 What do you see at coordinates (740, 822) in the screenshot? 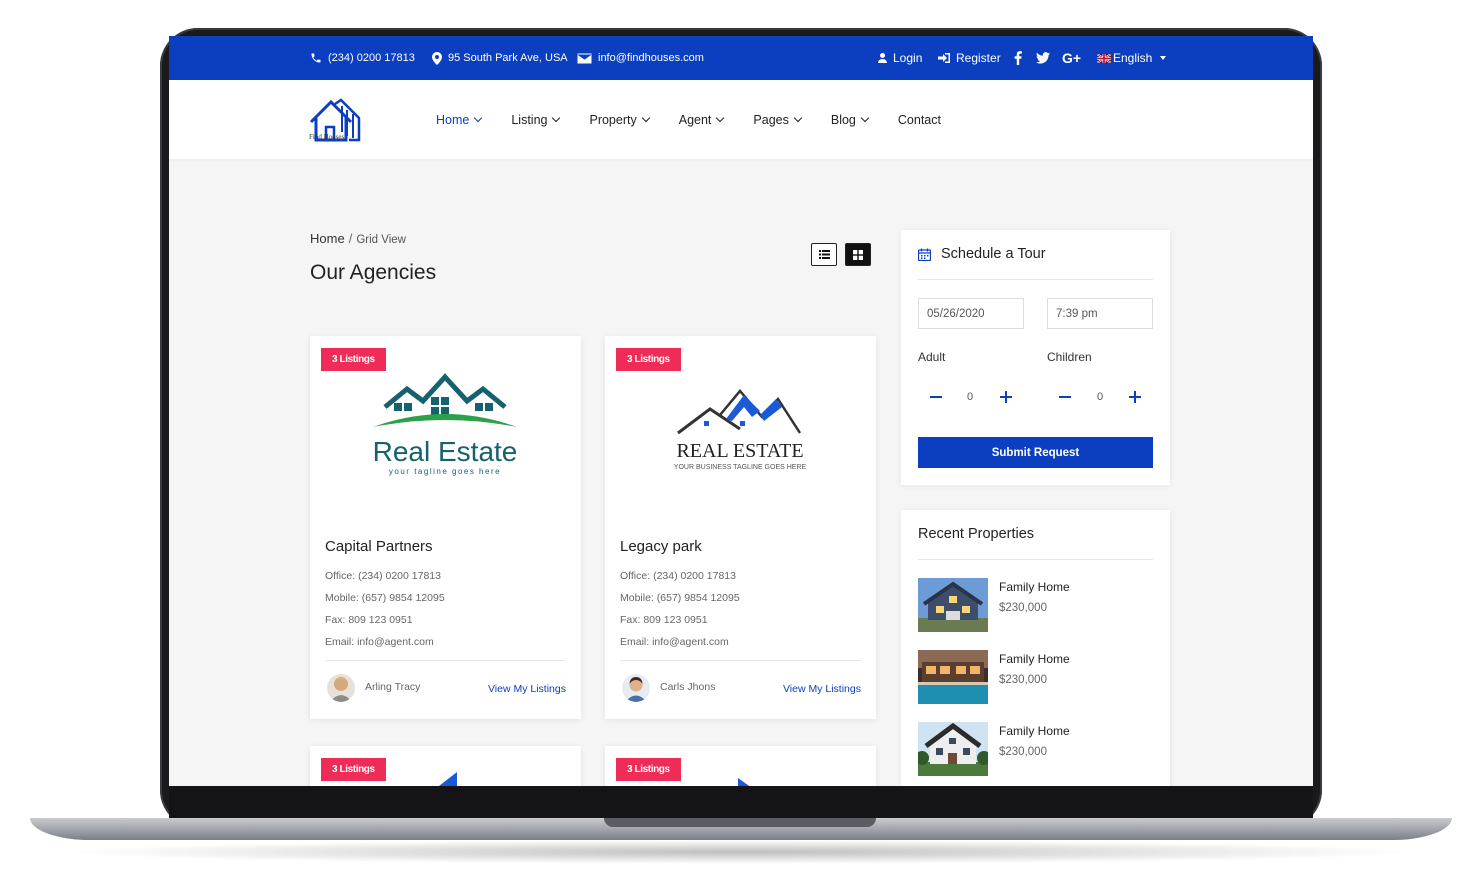
I see `laptop-notch` at bounding box center [740, 822].